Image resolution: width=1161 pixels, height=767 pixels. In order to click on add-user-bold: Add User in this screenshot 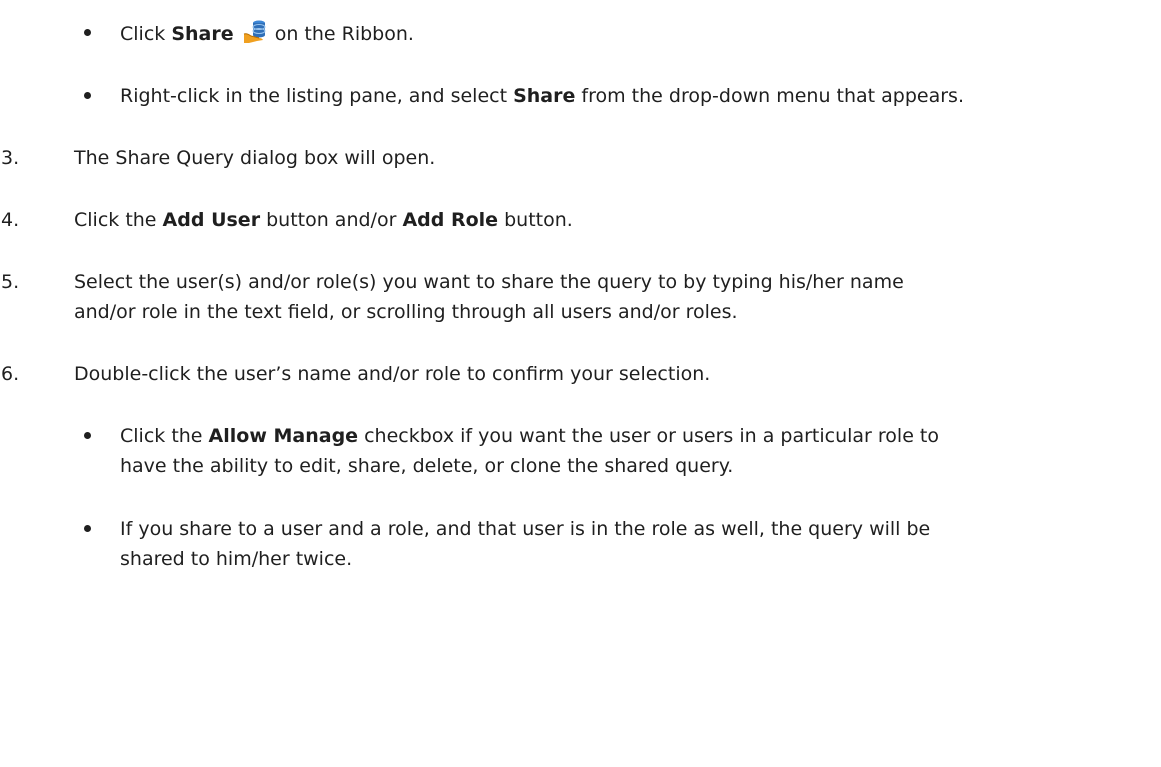, I will do `click(211, 220)`.